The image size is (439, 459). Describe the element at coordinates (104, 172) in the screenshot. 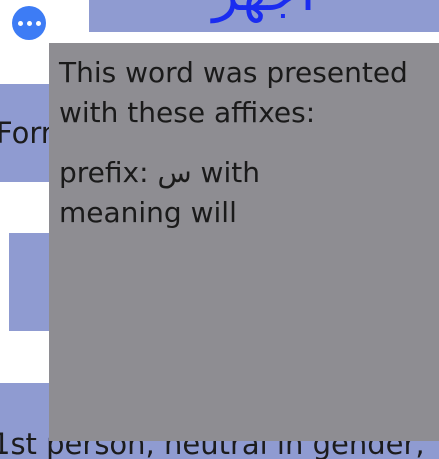

I see `affix-prefix-label: prefix:` at that location.